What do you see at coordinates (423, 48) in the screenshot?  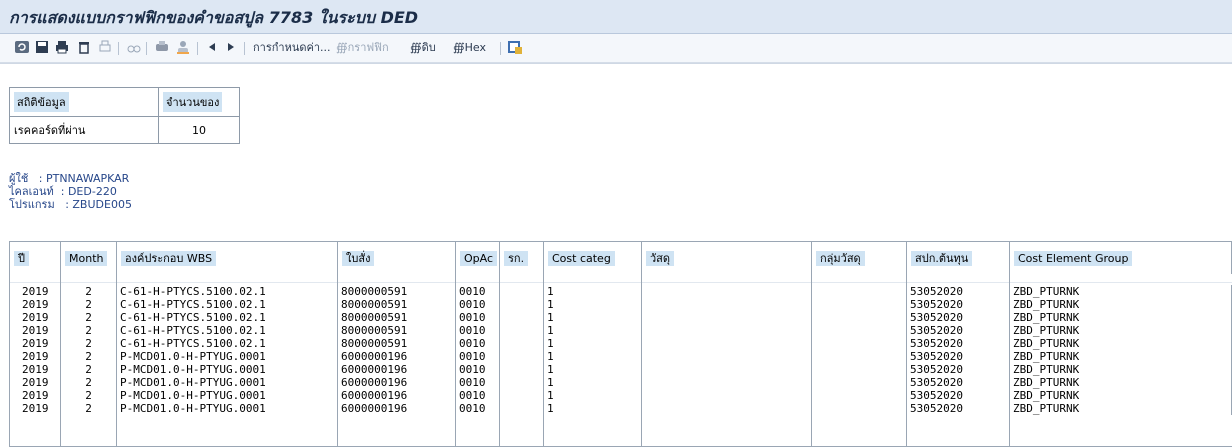 I see `raw-button: ∰ดิบ` at bounding box center [423, 48].